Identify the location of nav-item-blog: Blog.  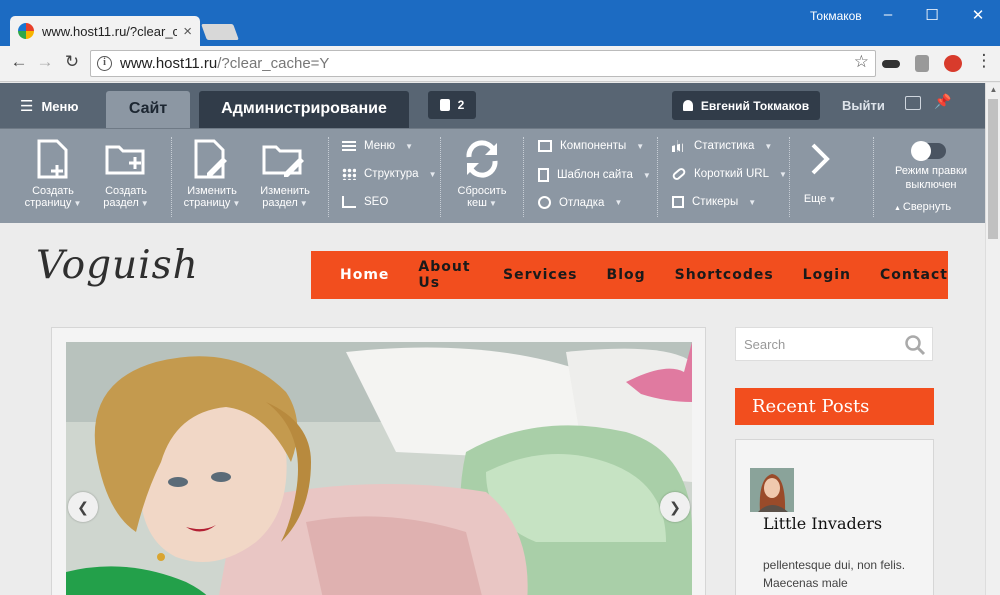
(626, 275).